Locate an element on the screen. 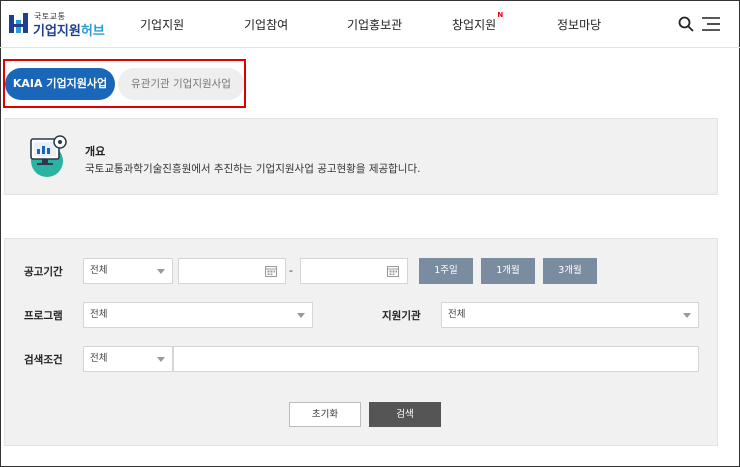  reset-button: 초기화 is located at coordinates (325, 414).